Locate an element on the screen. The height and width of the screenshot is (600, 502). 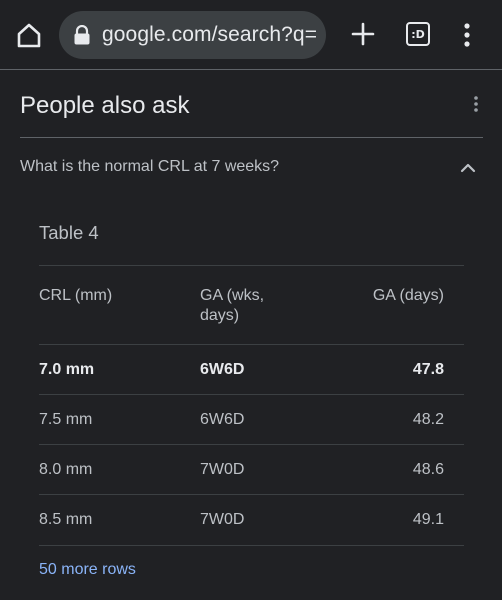
table-title: Table 4 is located at coordinates (69, 232).